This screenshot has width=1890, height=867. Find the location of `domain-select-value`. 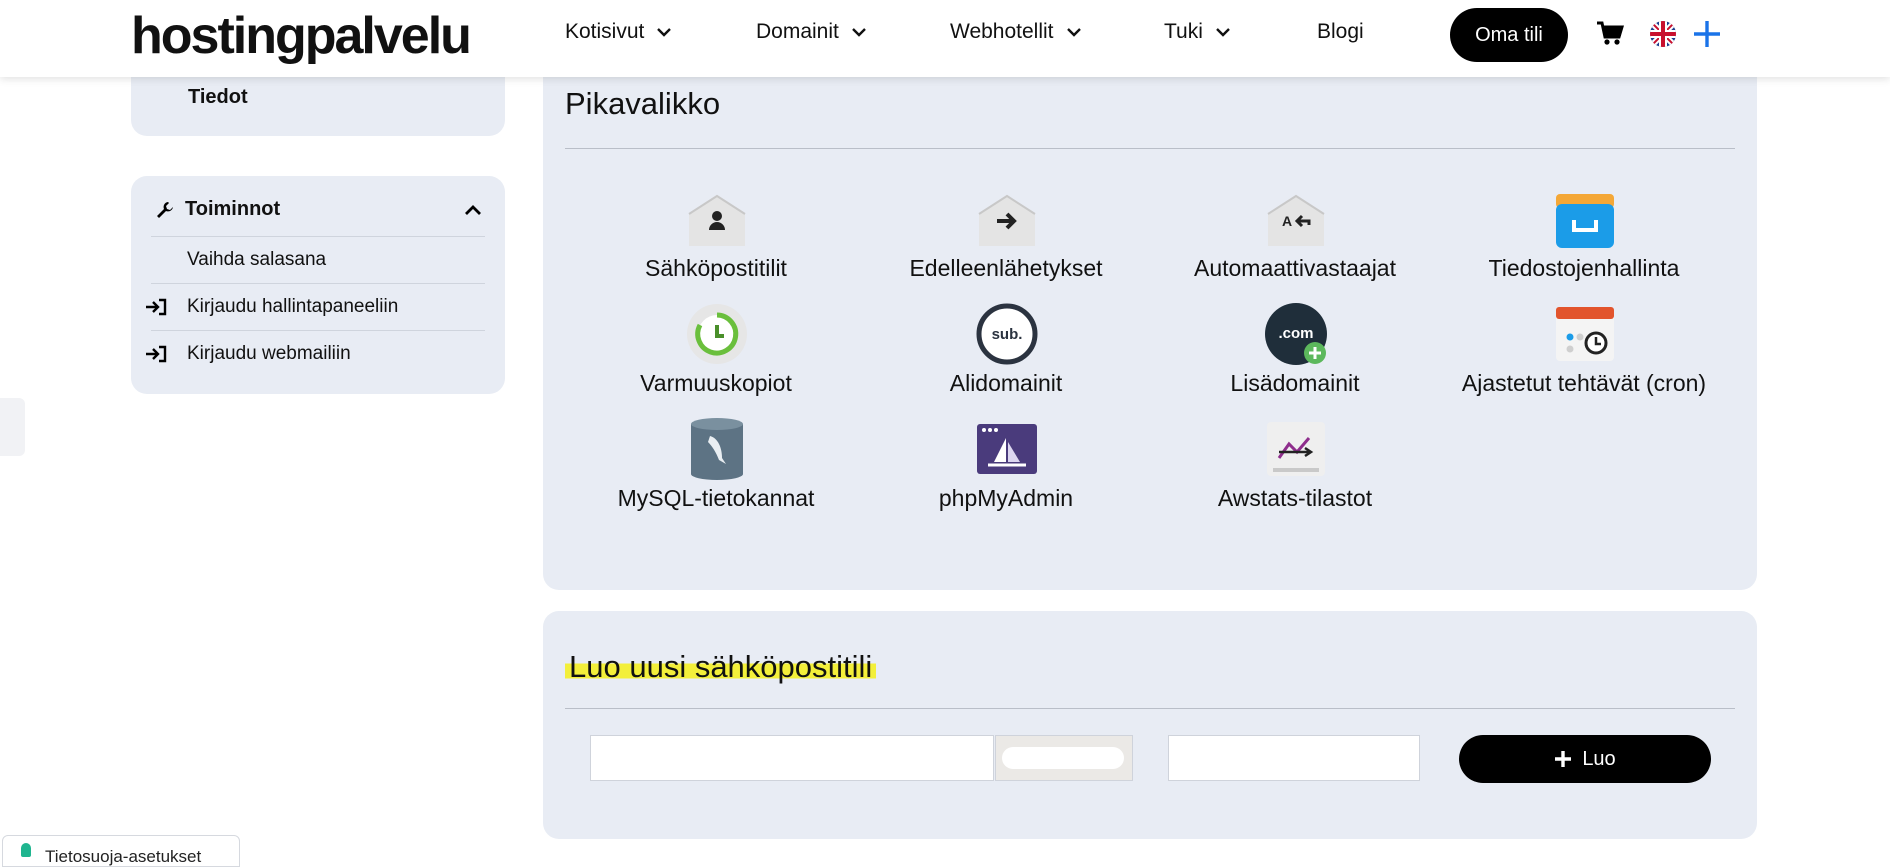

domain-select-value is located at coordinates (1063, 758).